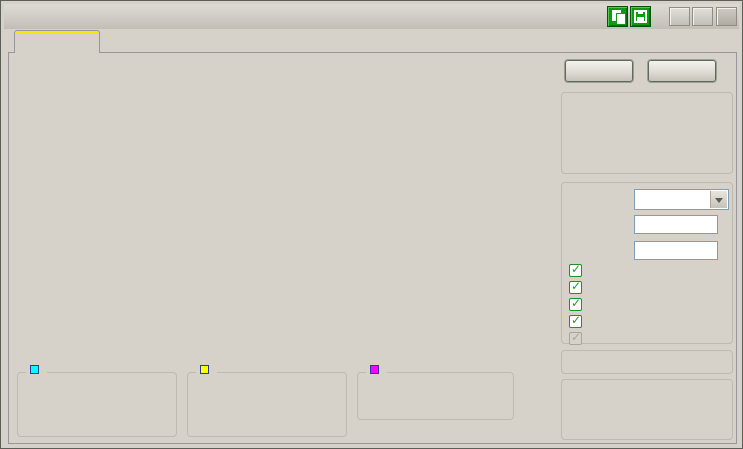 The height and width of the screenshot is (449, 743). Describe the element at coordinates (204, 369) in the screenshot. I see `pi-failures-swatch` at that location.